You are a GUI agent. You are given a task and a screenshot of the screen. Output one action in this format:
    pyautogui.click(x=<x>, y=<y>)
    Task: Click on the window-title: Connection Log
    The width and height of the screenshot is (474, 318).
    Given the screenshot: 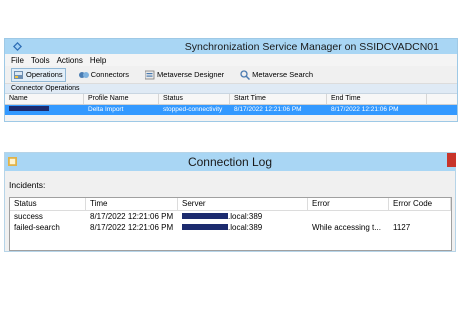 What is the action you would take?
    pyautogui.click(x=230, y=162)
    